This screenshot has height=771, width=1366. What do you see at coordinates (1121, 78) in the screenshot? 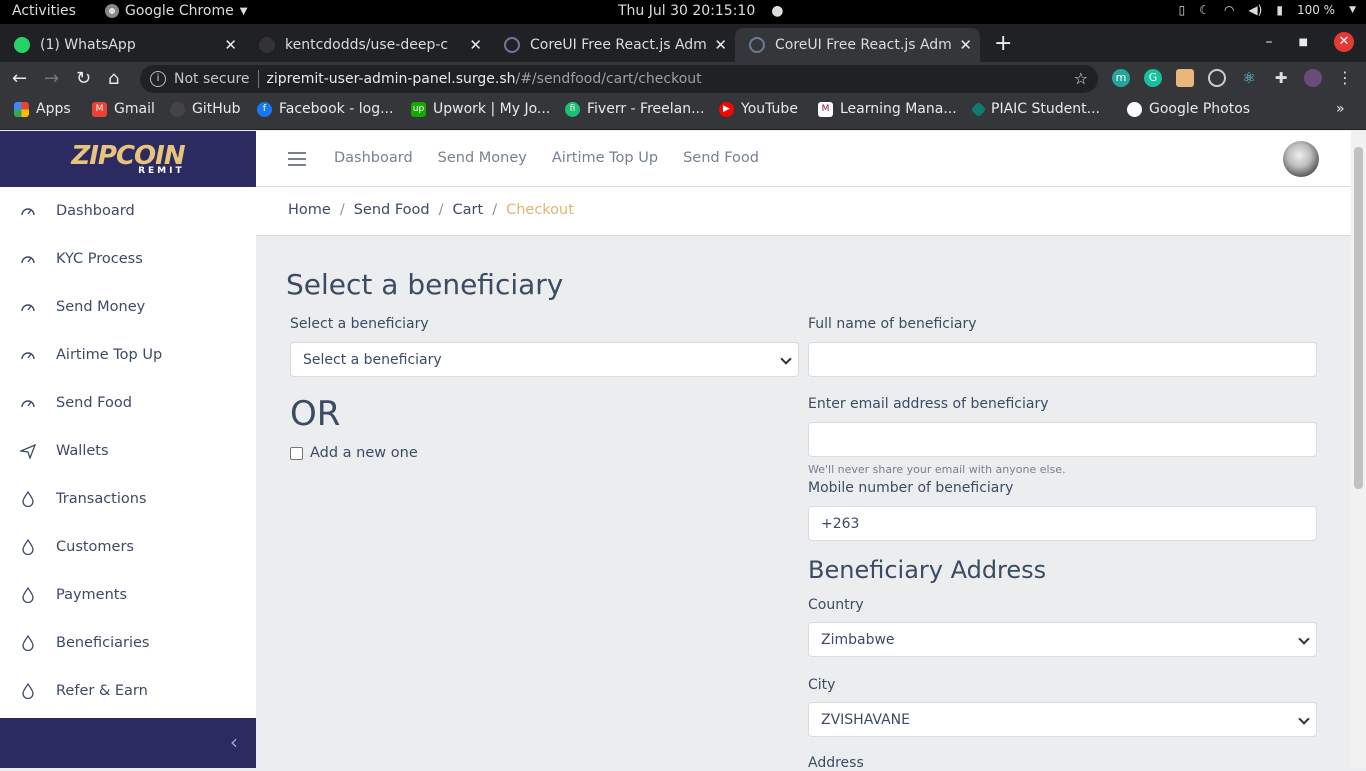
I see `extension-m-icon: m` at bounding box center [1121, 78].